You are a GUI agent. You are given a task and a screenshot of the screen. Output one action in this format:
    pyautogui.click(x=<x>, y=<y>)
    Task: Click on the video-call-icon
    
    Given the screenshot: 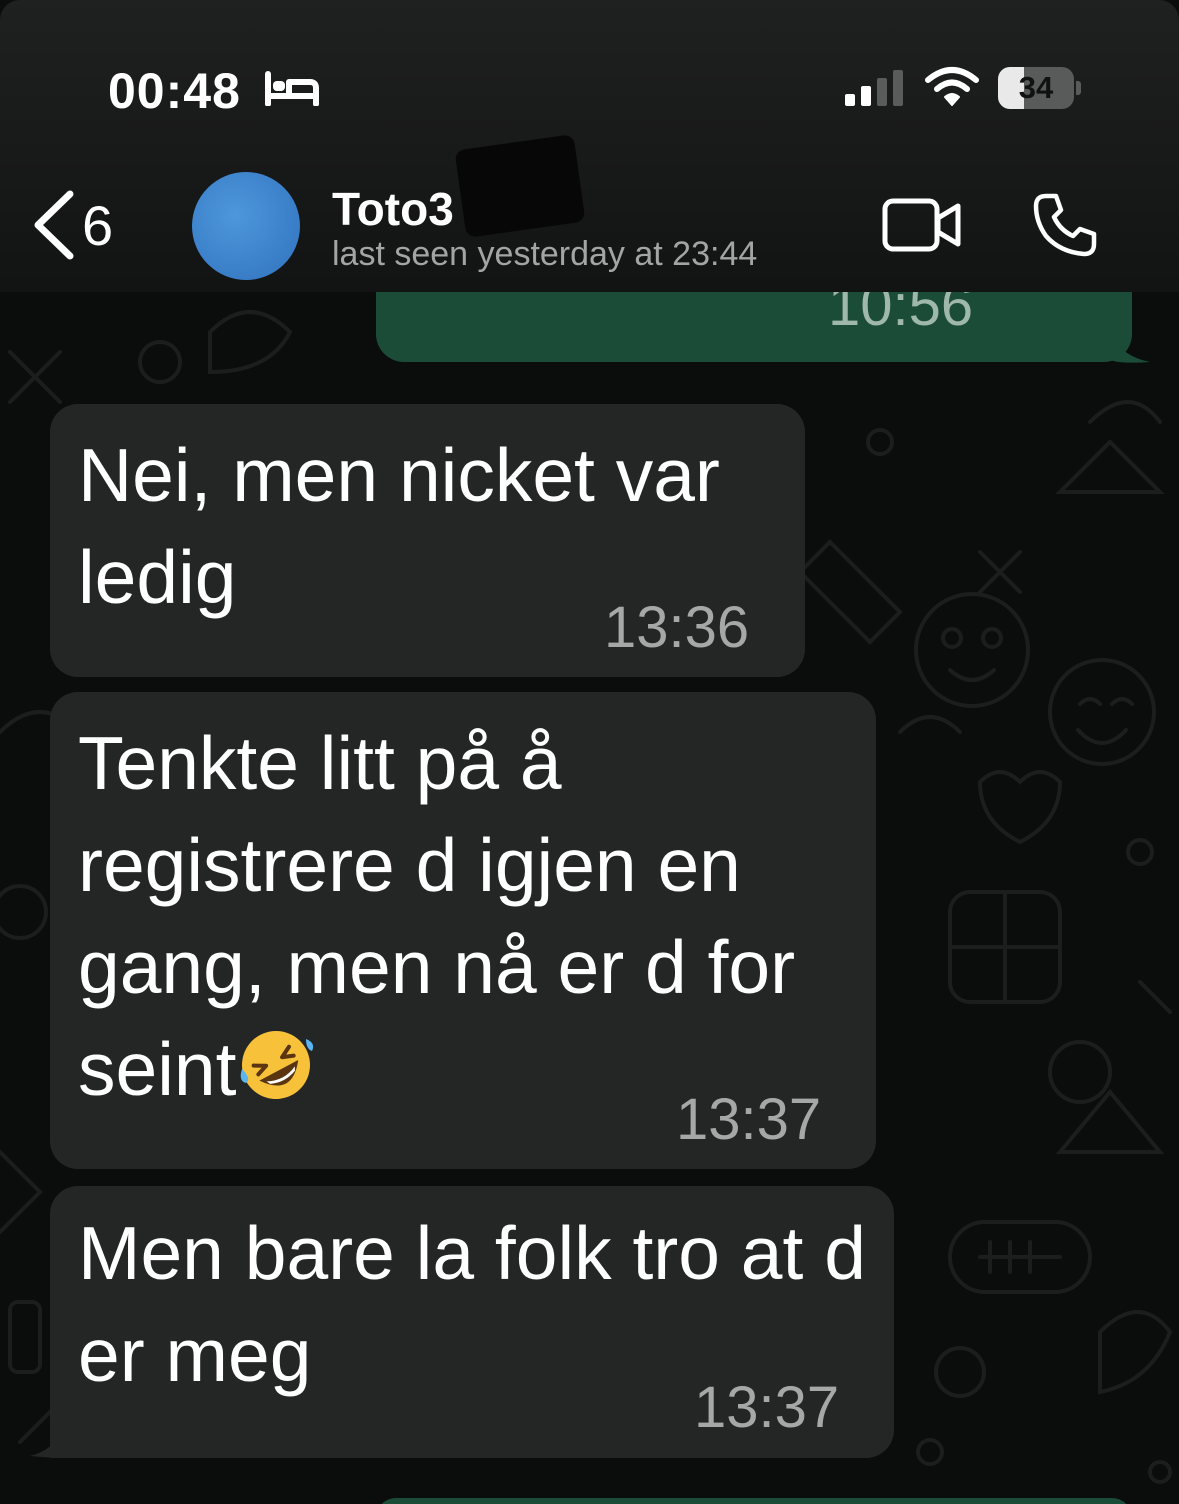 What is the action you would take?
    pyautogui.click(x=922, y=225)
    